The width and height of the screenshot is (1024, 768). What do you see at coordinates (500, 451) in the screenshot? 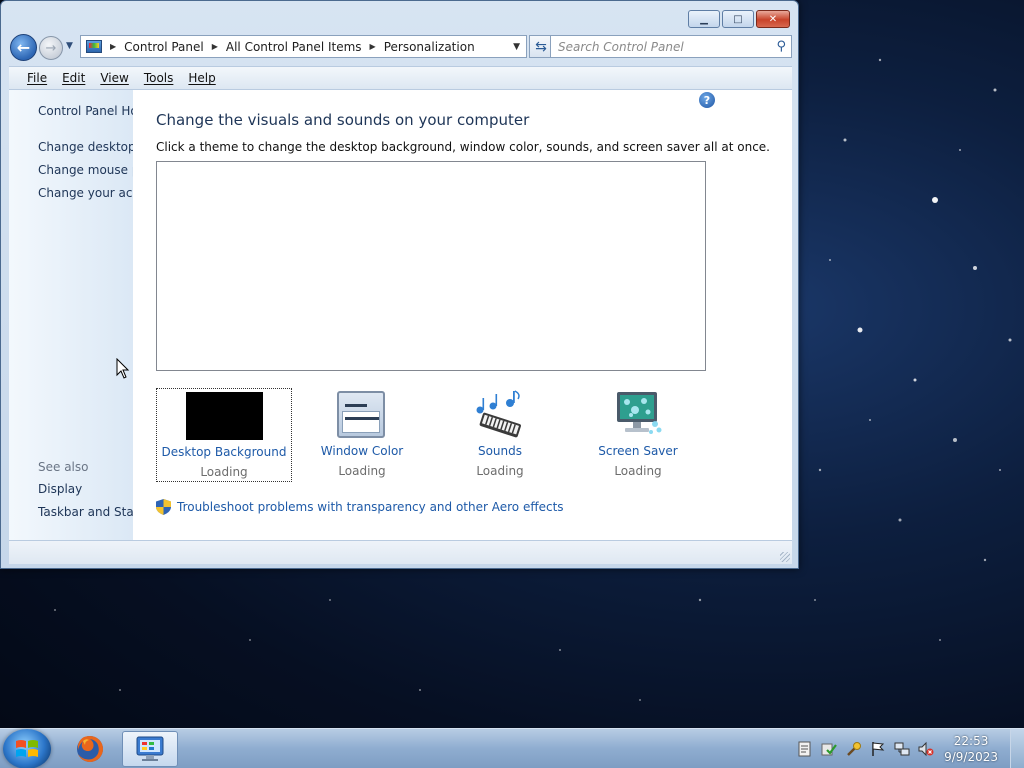
I see `tile-name: Sounds` at bounding box center [500, 451].